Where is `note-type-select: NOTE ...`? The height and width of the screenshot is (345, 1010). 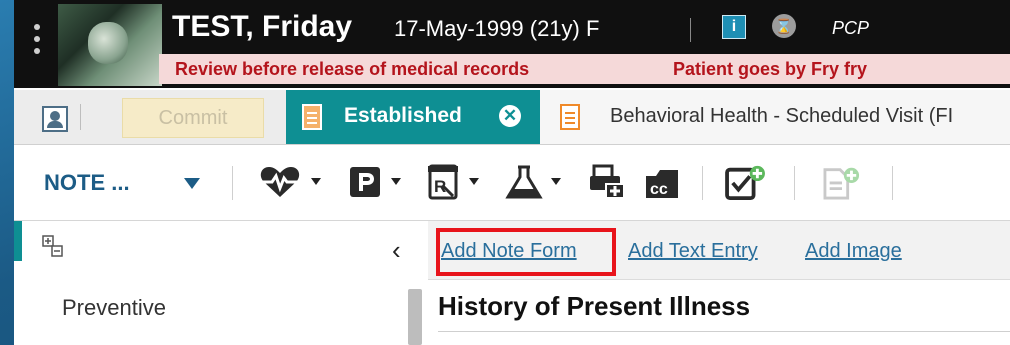
note-type-select: NOTE ... is located at coordinates (87, 183).